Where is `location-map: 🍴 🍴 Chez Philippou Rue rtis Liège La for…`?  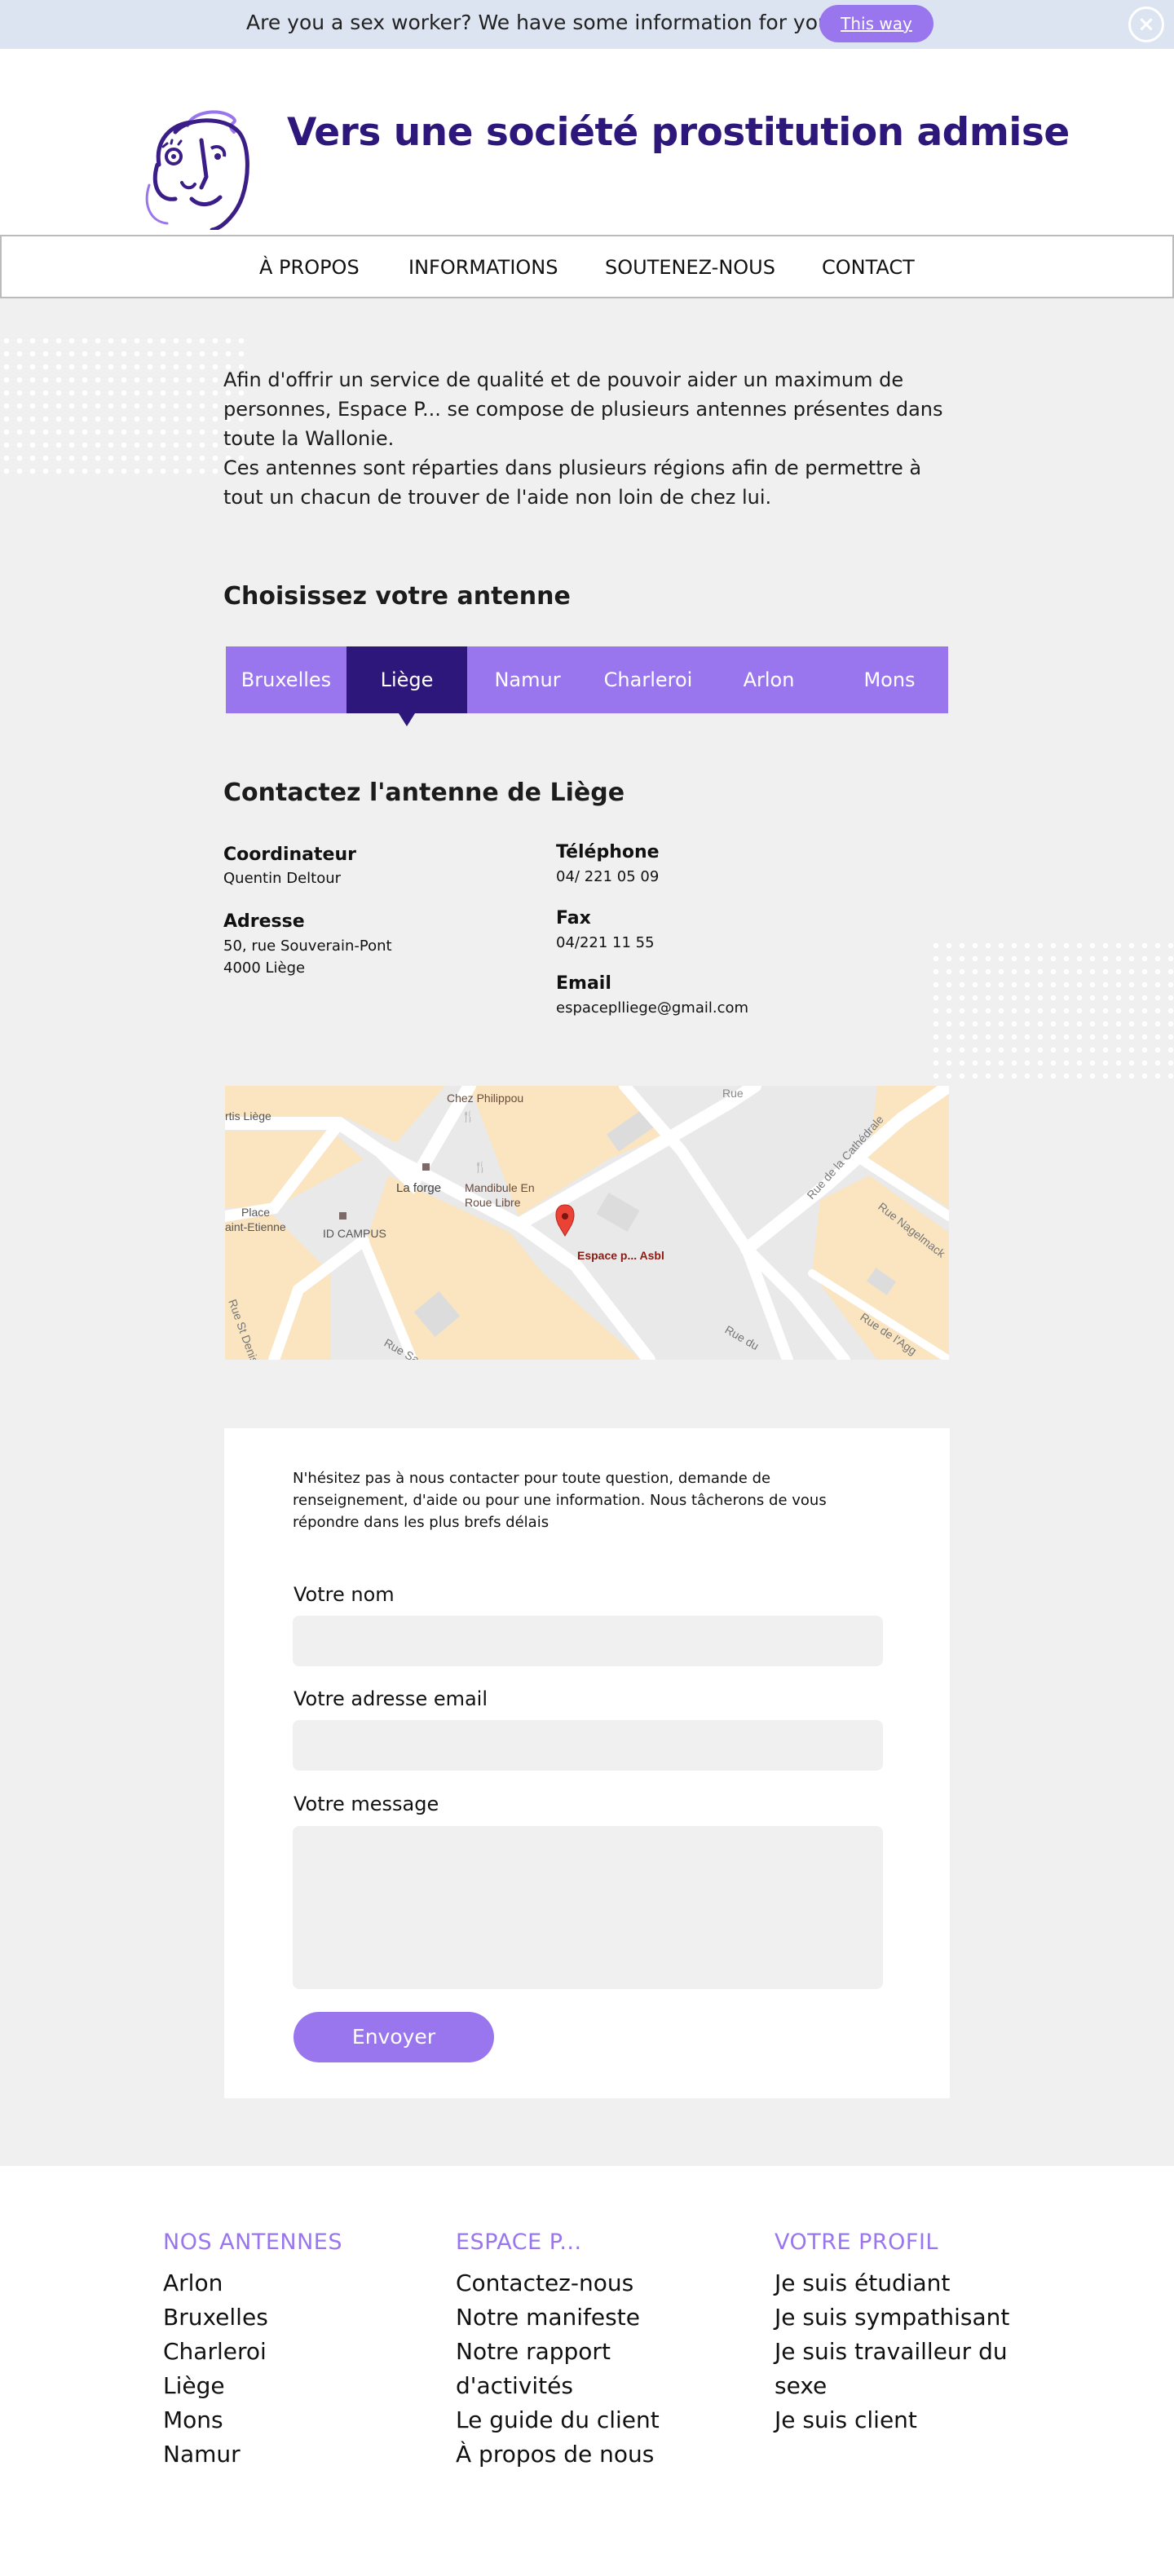 location-map: 🍴 🍴 Chez Philippou Rue rtis Liège La for… is located at coordinates (587, 1223).